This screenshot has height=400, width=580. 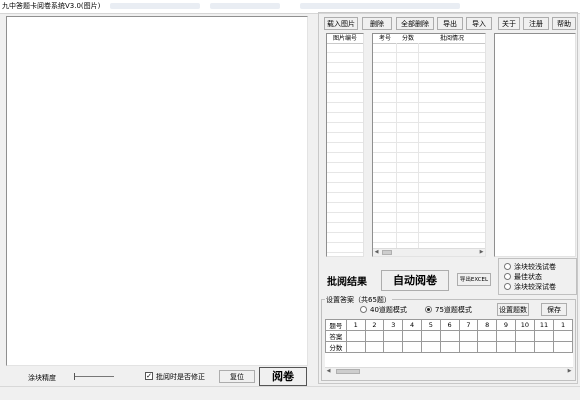 I want to click on image-number-list: 图片编号, so click(x=345, y=145).